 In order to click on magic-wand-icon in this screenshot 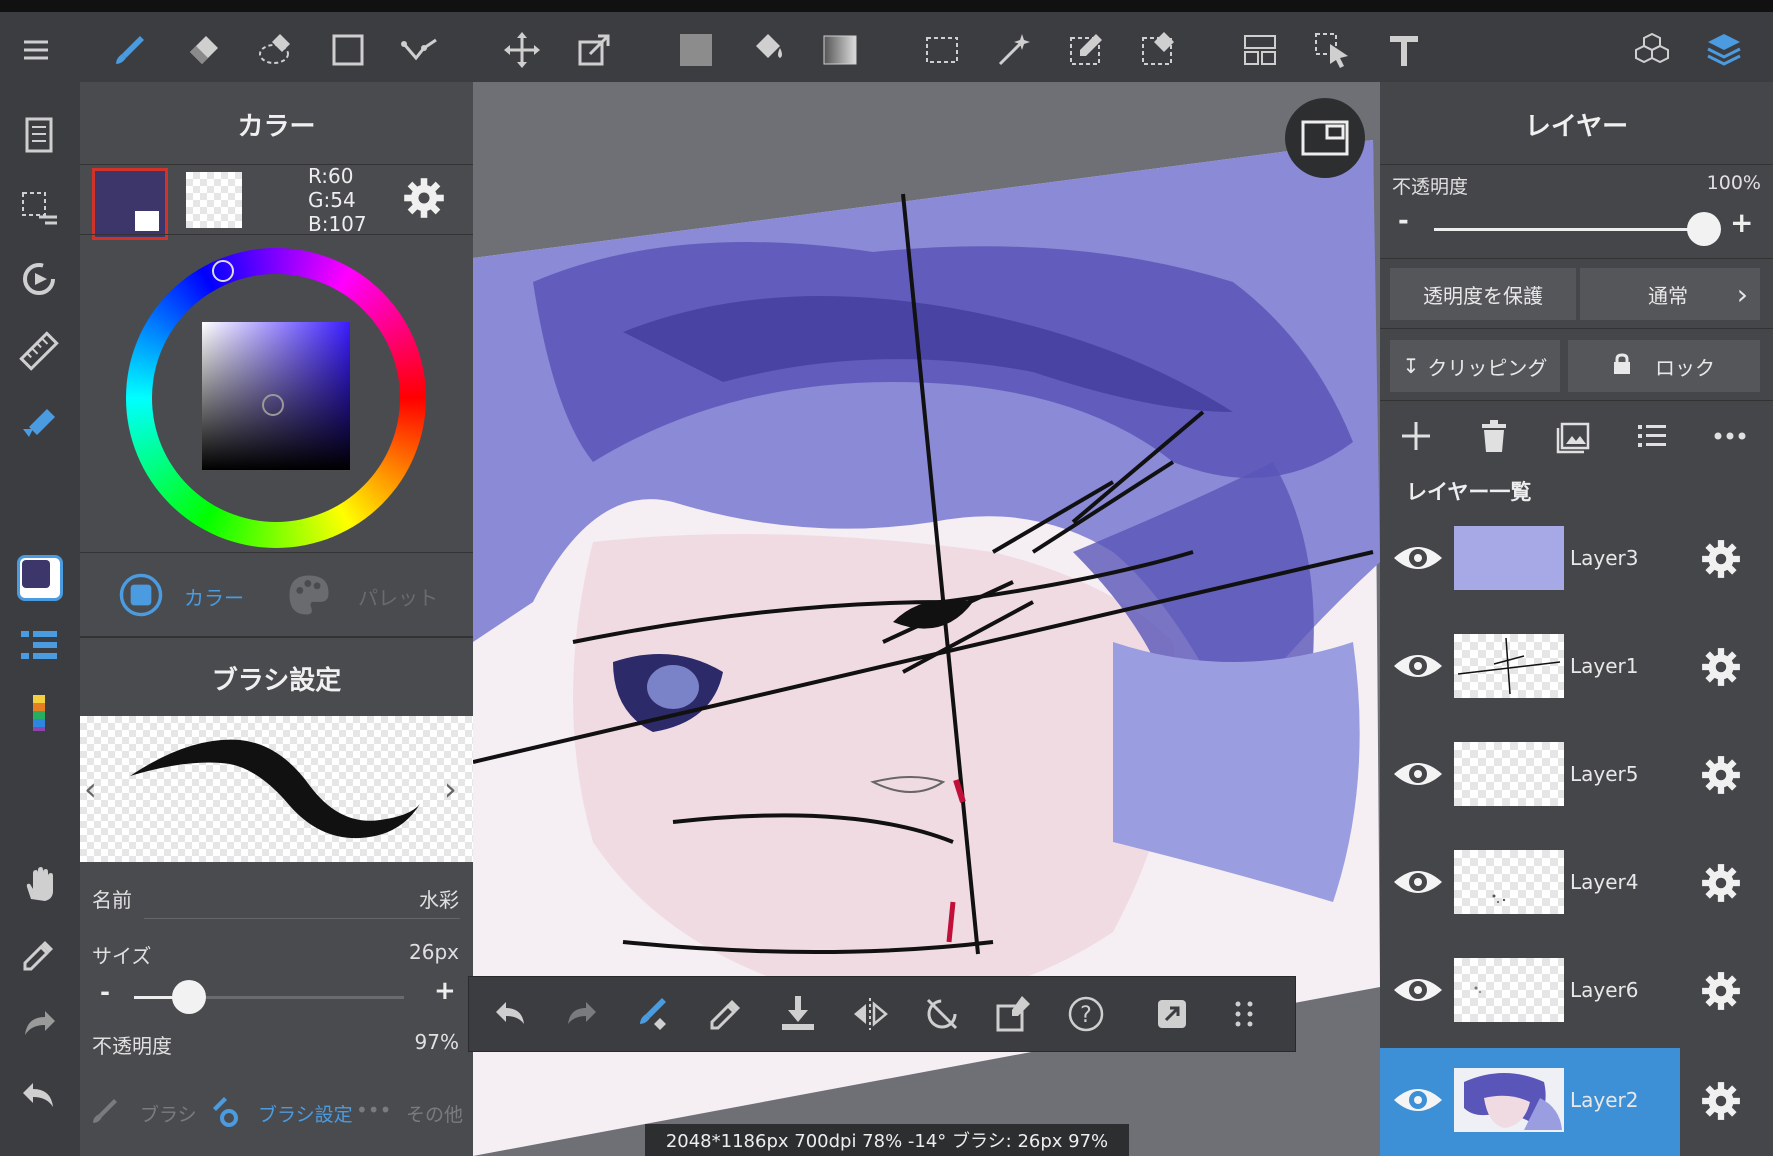, I will do `click(1014, 50)`.